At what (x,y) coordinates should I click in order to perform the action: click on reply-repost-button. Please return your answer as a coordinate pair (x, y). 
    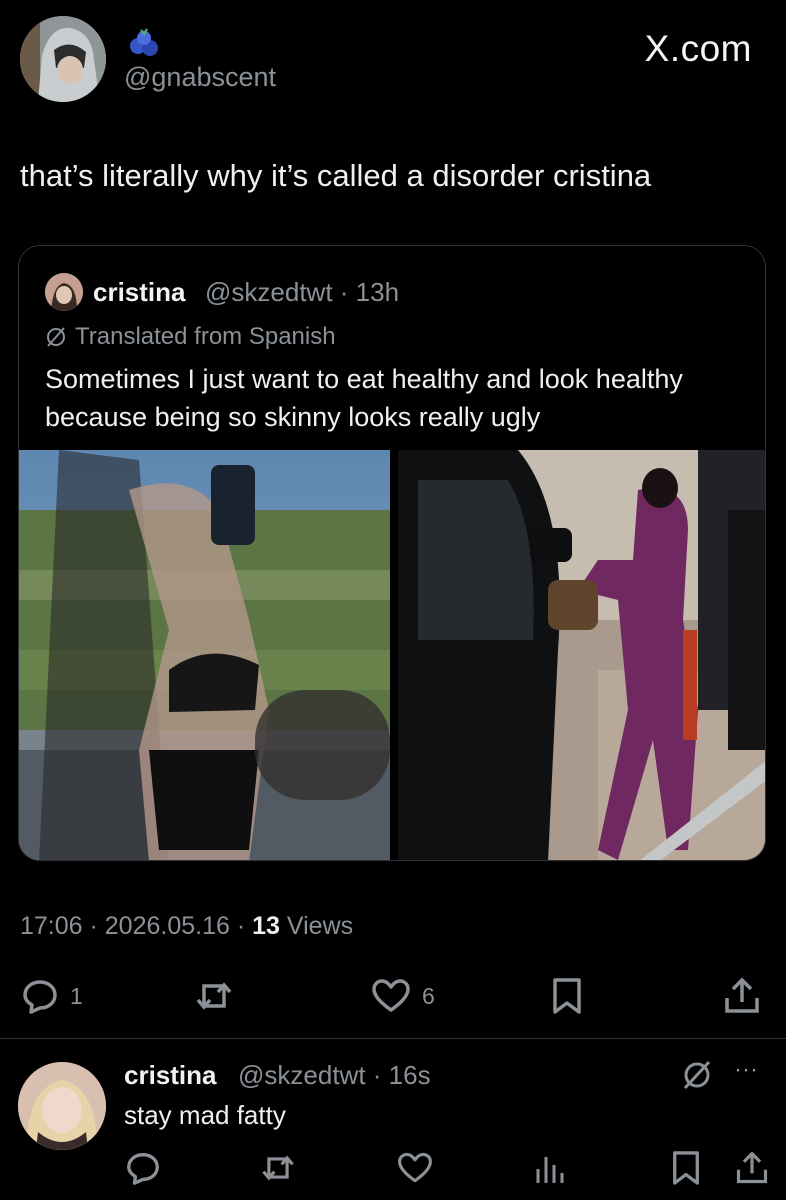
    Looking at the image, I should click on (278, 1168).